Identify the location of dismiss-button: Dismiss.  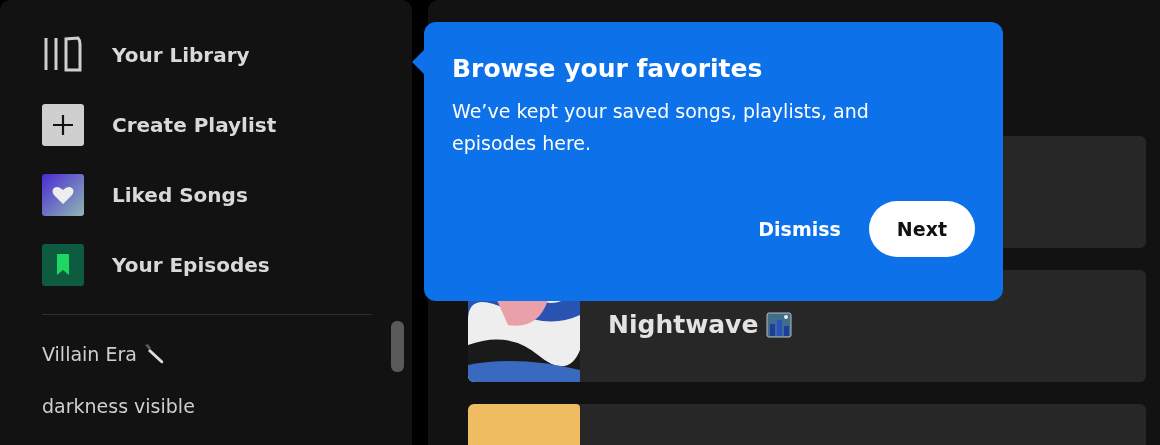
(799, 229).